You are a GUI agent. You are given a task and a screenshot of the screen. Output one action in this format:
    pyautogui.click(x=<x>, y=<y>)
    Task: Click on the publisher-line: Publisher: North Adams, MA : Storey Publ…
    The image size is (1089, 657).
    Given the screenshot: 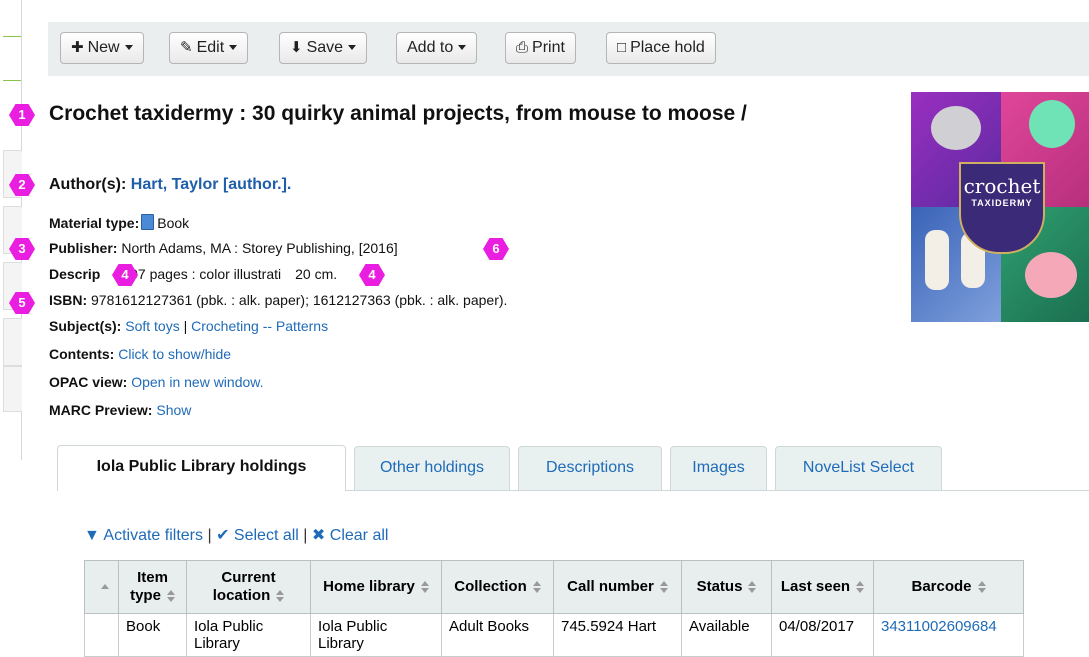 What is the action you would take?
    pyautogui.click(x=223, y=248)
    